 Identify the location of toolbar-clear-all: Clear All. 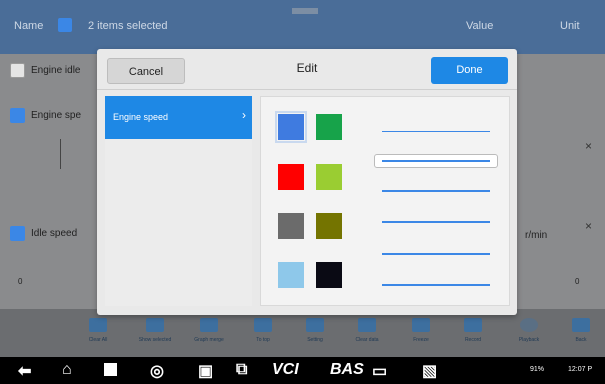
(98, 330).